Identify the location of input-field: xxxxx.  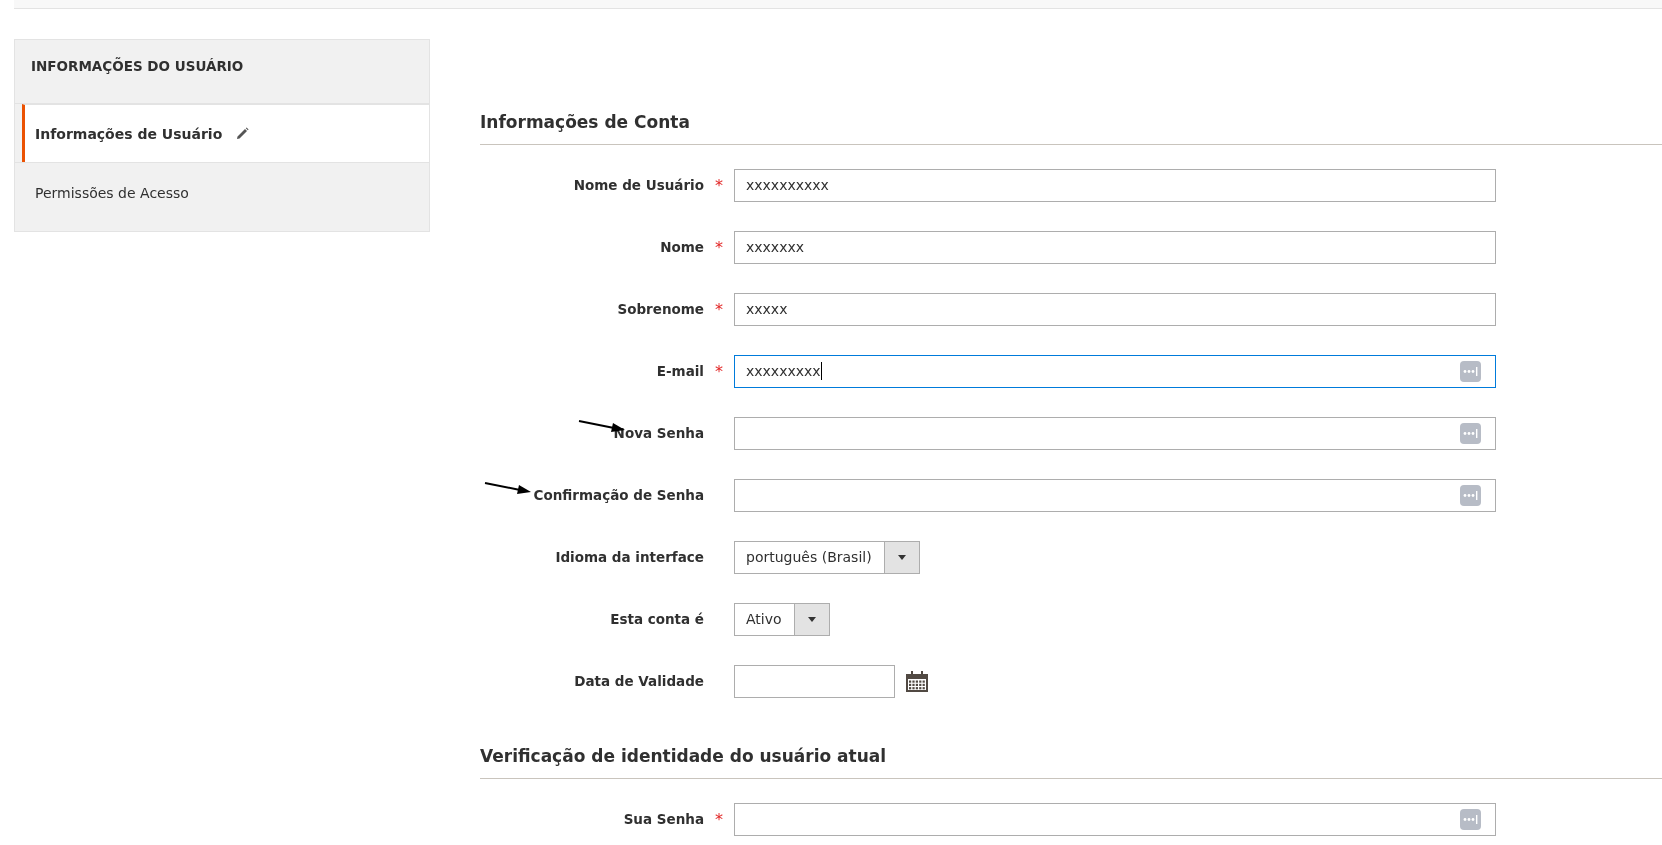
(1115, 309).